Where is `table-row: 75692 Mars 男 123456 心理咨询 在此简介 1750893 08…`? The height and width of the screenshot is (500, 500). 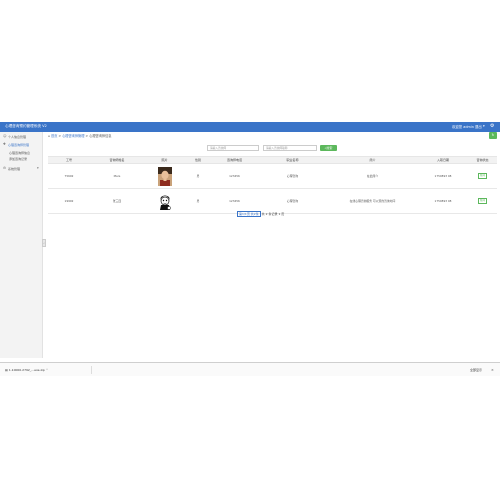
table-row: 75692 Mars 男 123456 心理咨询 在此简介 1750893 08… is located at coordinates (272, 176).